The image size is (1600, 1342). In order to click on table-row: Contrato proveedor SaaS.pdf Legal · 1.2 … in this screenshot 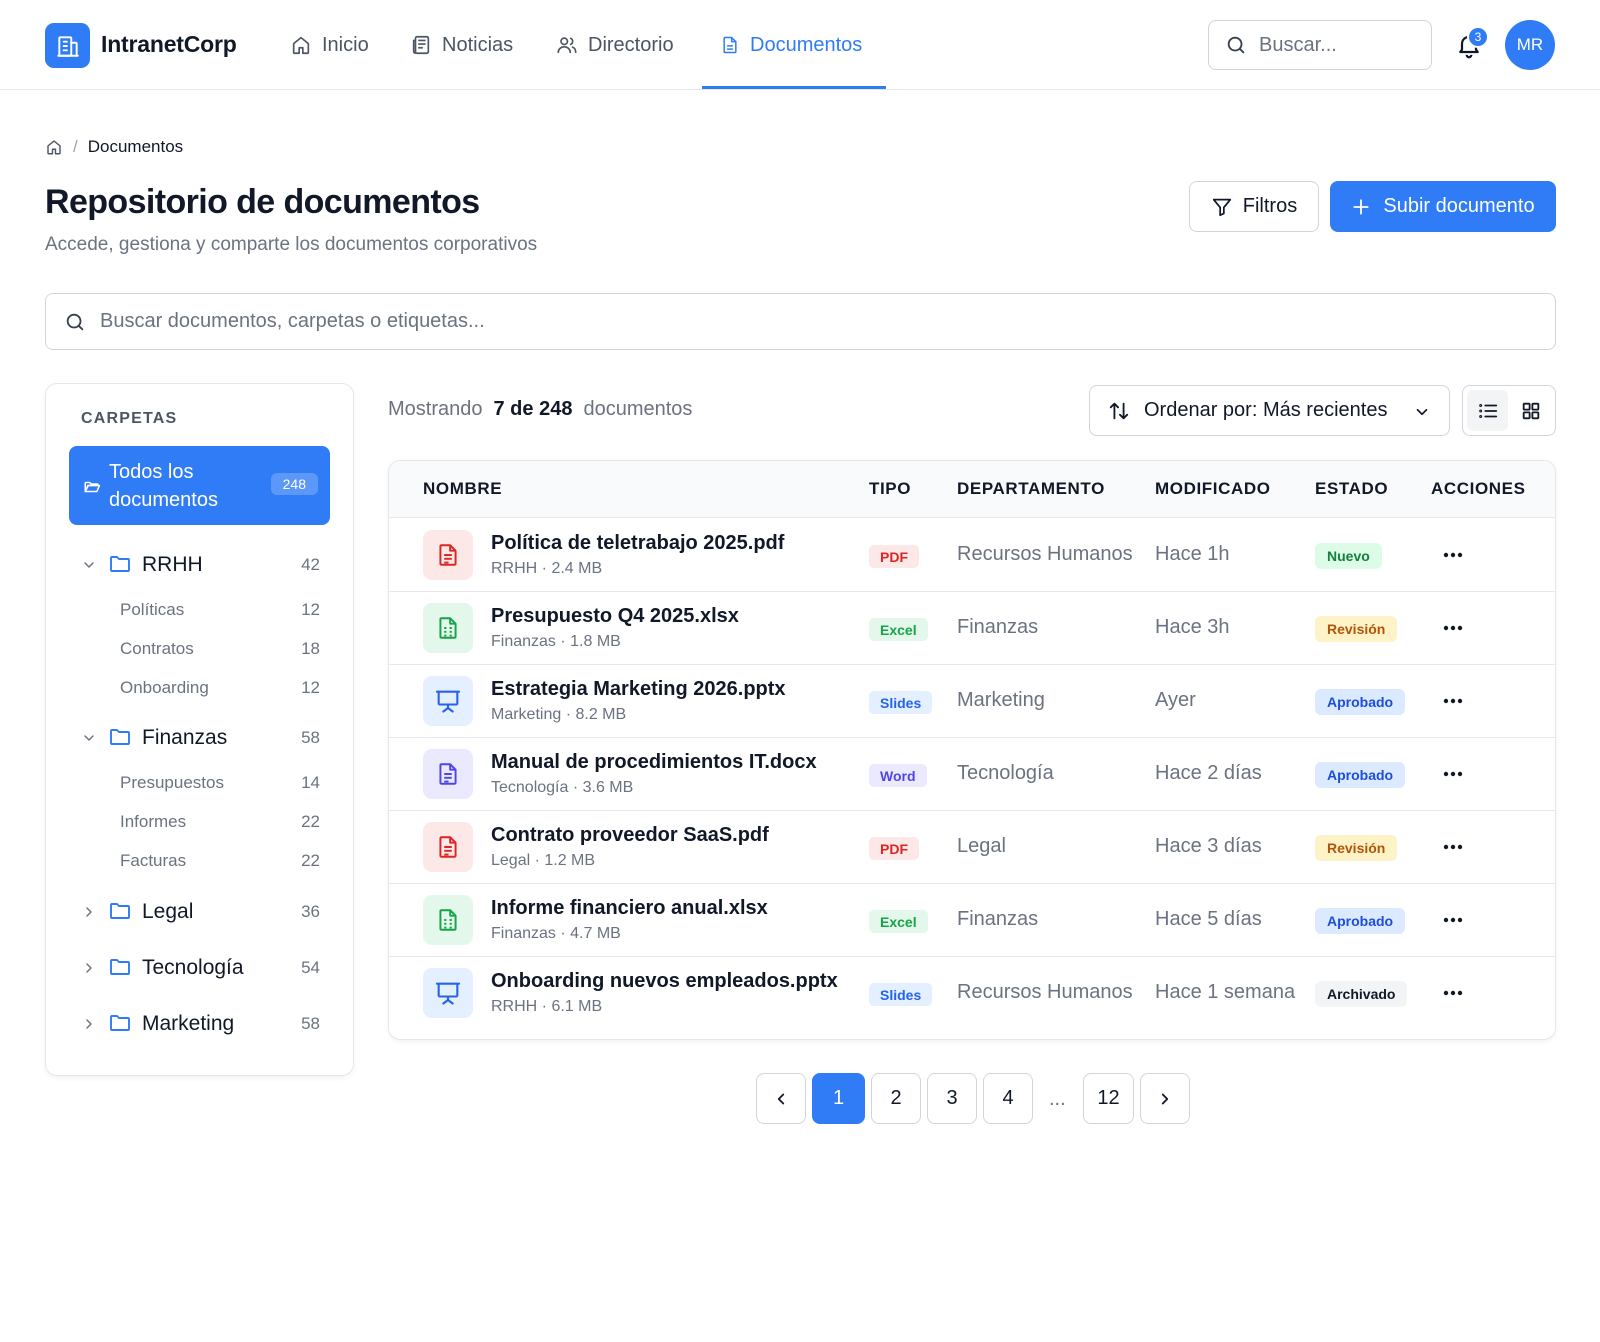, I will do `click(972, 847)`.